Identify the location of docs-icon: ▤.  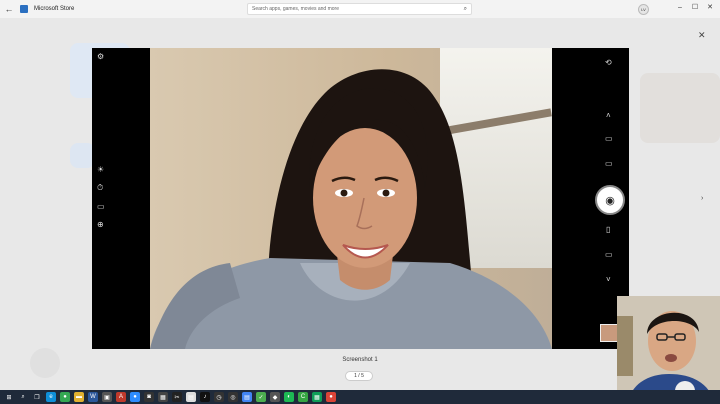
(247, 397).